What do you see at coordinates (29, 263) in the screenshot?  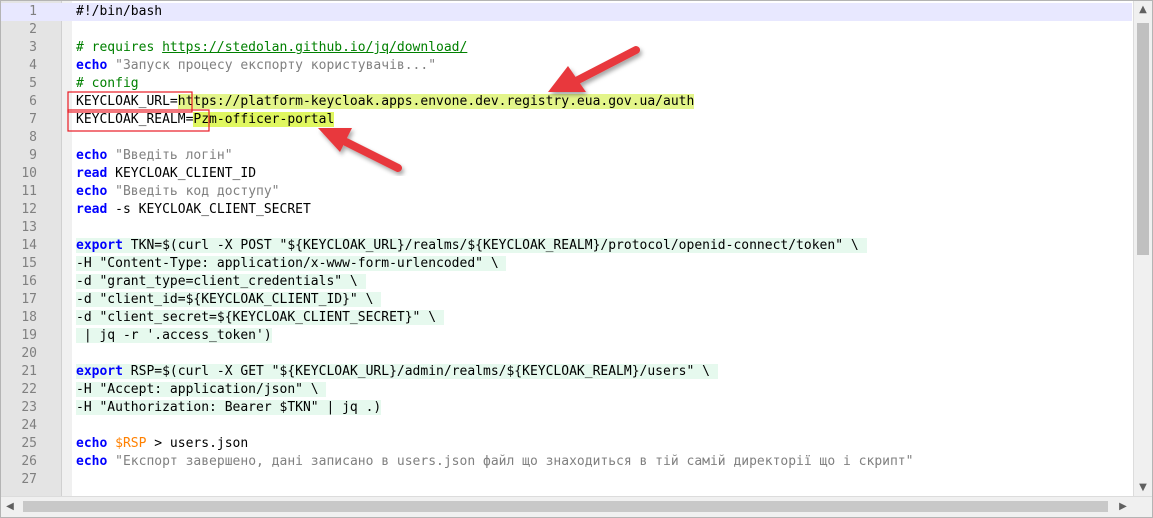 I see `line-number: 15` at bounding box center [29, 263].